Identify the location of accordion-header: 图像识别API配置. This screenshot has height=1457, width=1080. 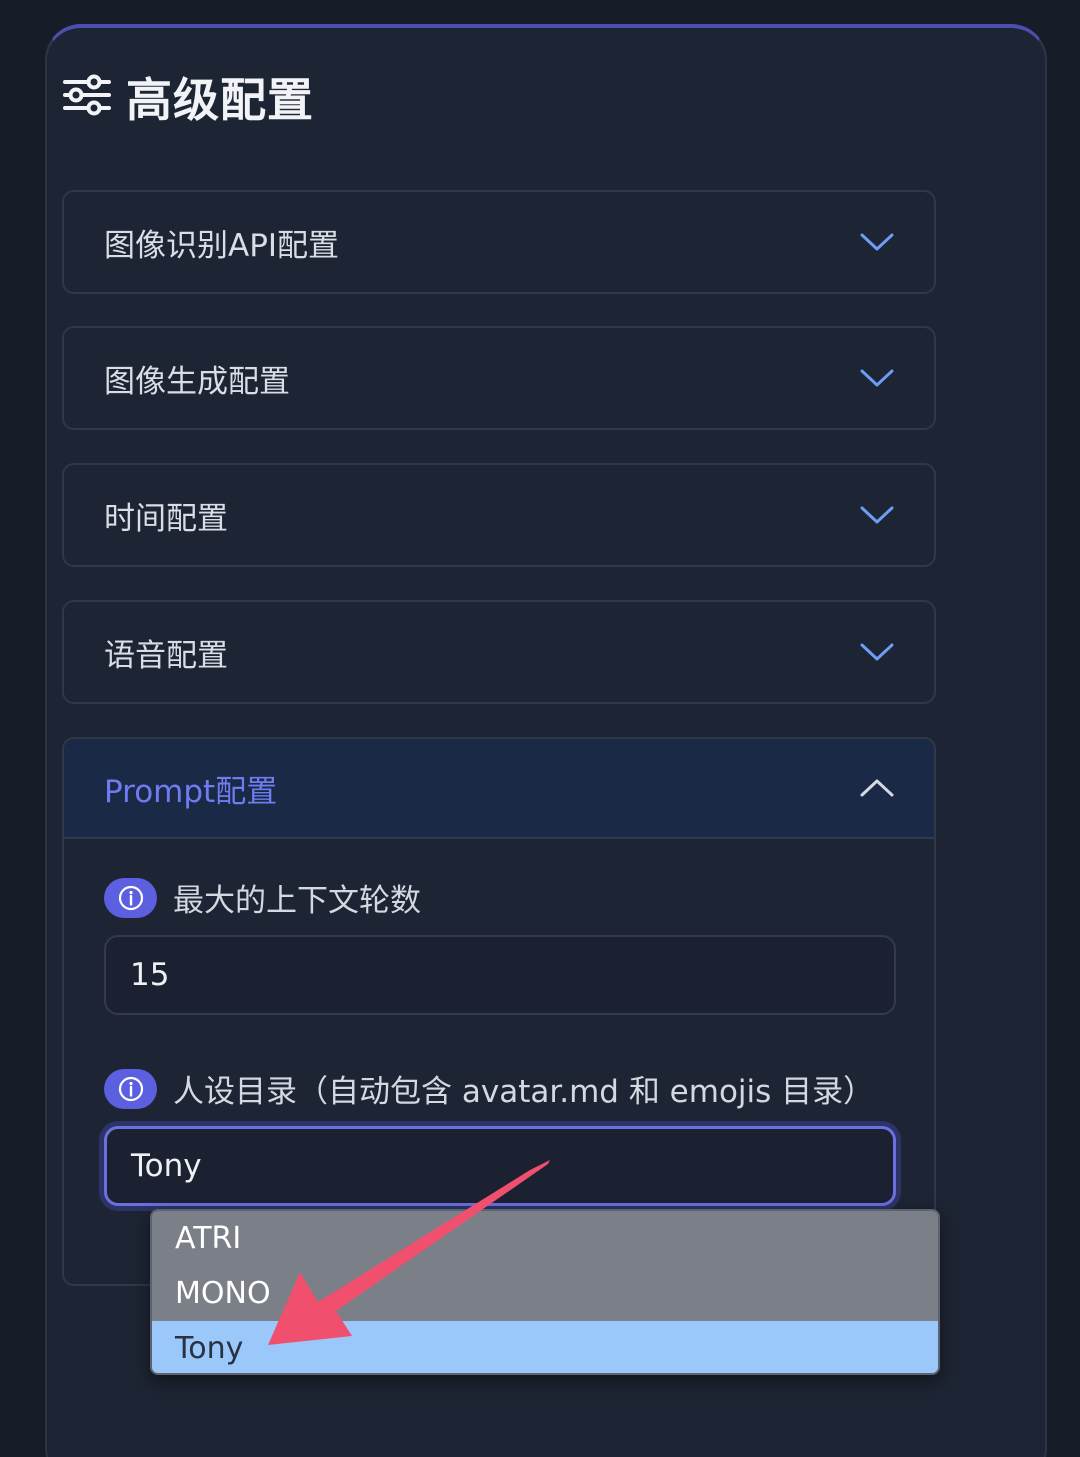
(499, 242).